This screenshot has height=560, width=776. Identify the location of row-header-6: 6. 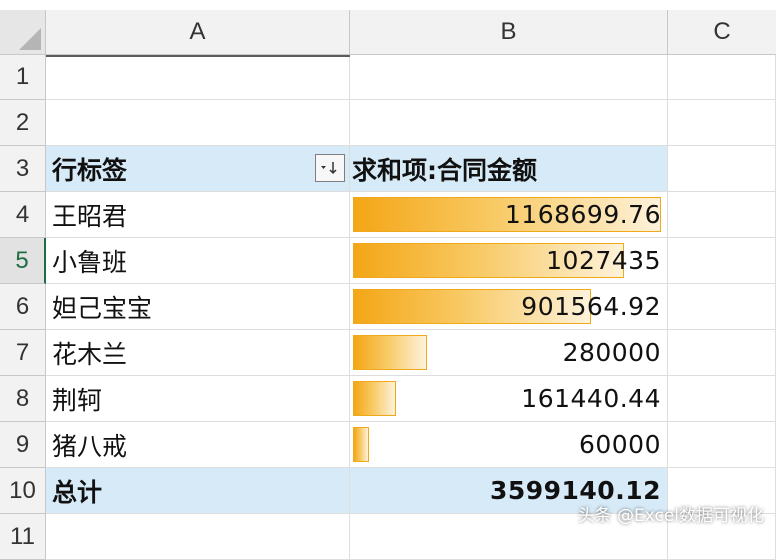
(23, 307).